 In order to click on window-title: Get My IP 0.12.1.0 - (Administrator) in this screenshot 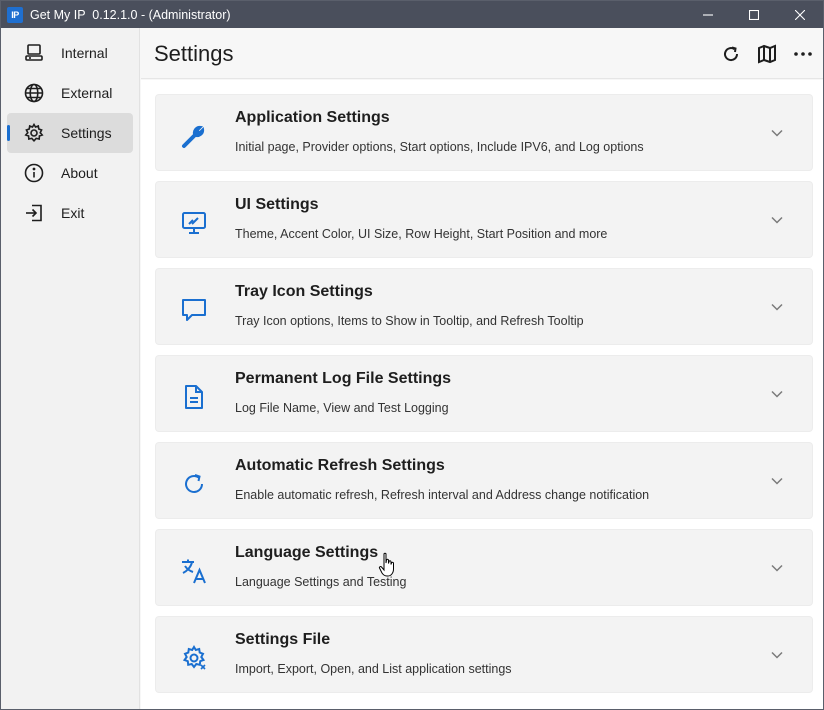, I will do `click(130, 14)`.